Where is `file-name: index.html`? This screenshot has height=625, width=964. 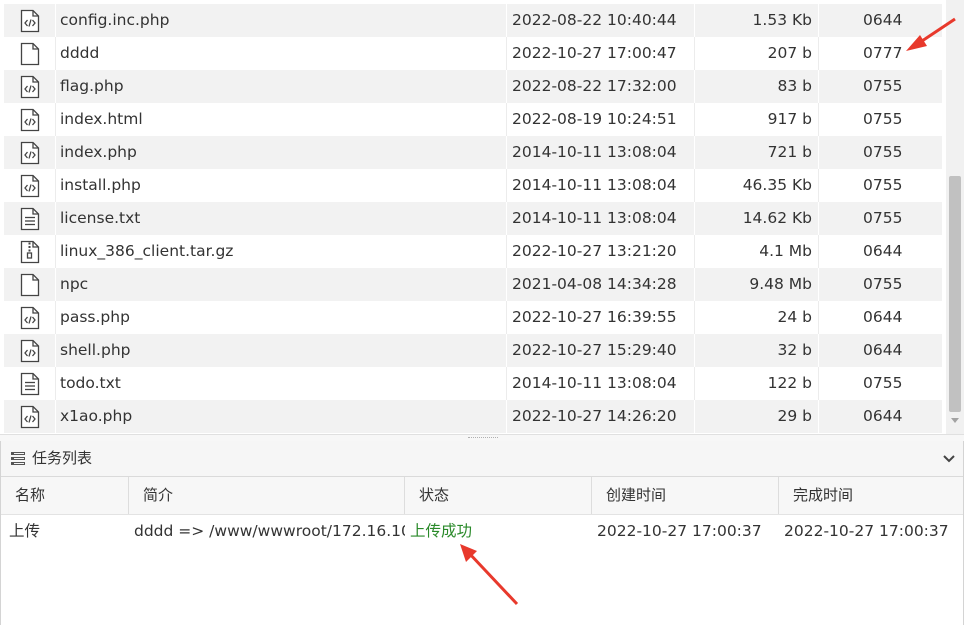 file-name: index.html is located at coordinates (280, 119).